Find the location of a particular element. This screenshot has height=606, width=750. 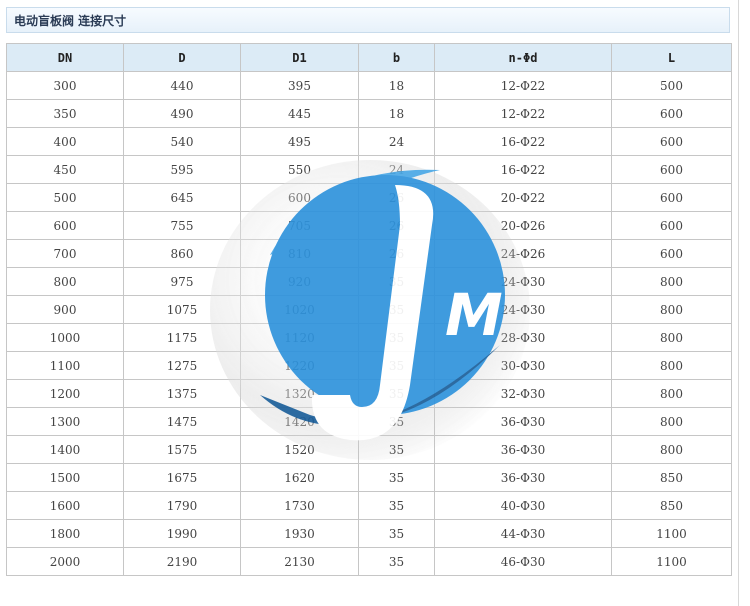

table-row: 1600 1790 1730 35 40-Φ30 850 is located at coordinates (369, 505).